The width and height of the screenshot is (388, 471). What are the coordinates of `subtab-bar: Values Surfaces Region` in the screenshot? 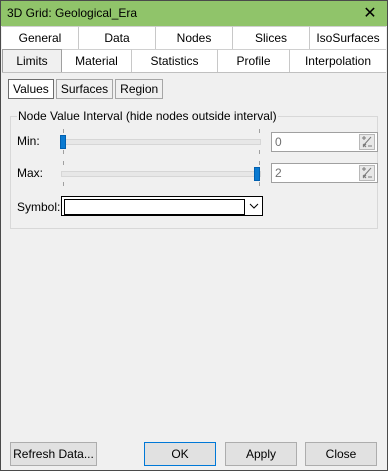 It's located at (86, 89).